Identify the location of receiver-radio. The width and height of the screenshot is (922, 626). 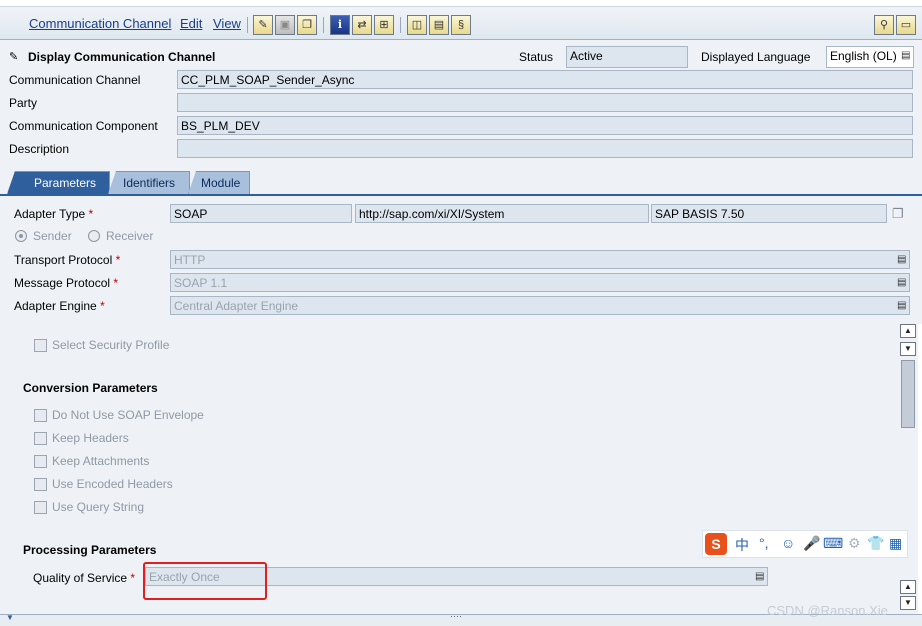
(94, 236).